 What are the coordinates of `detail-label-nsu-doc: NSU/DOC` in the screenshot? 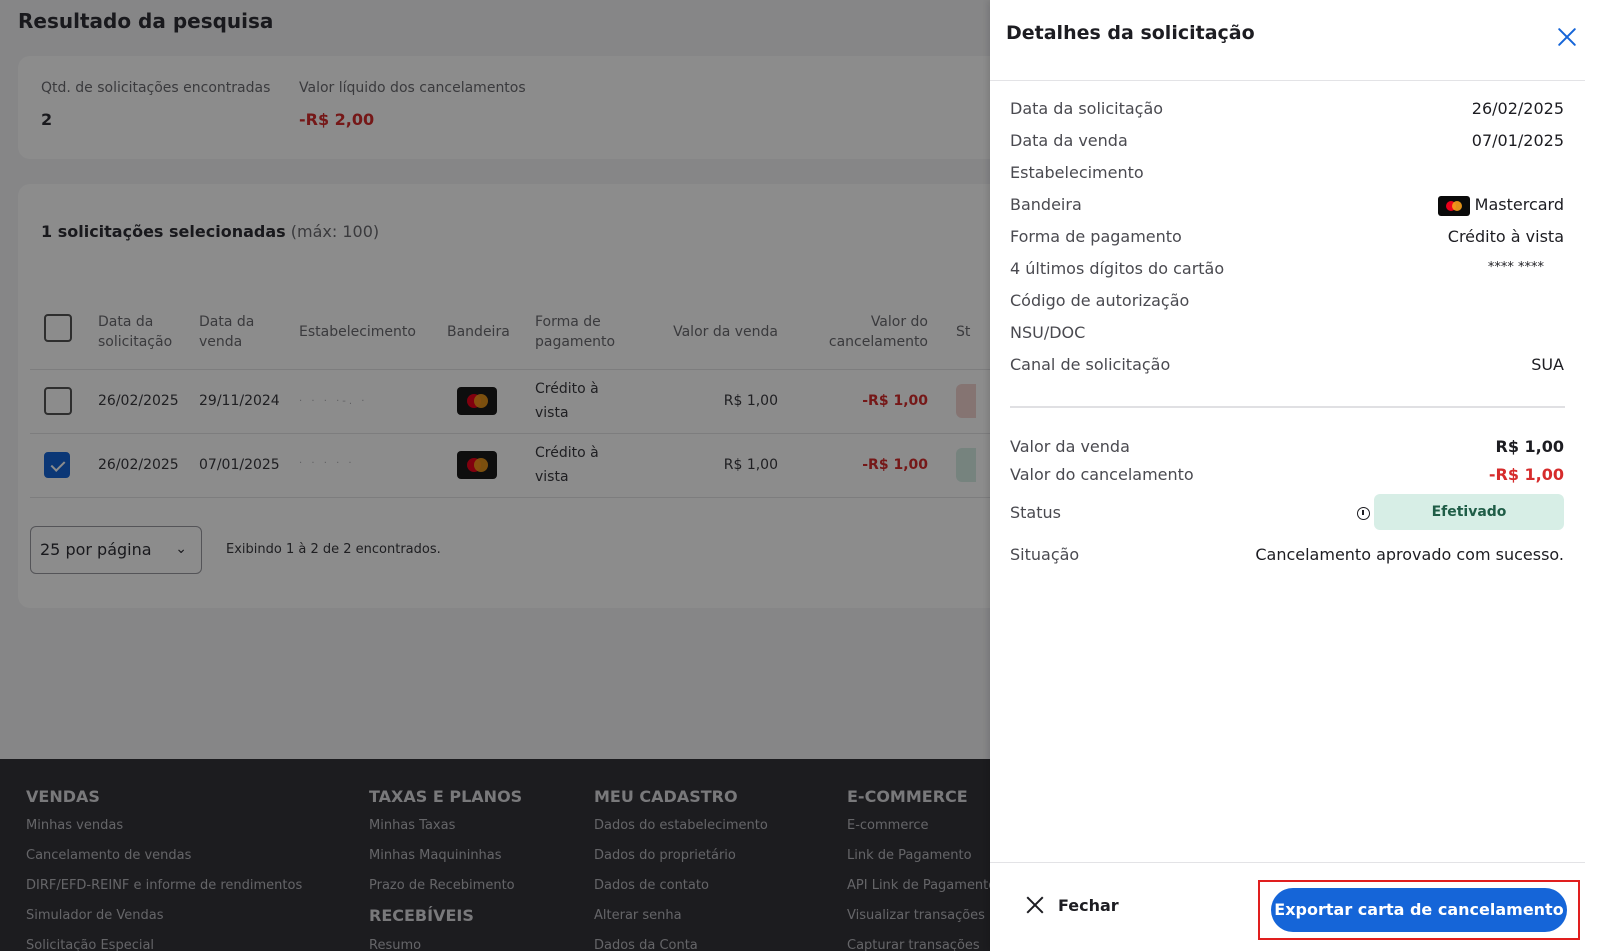 It's located at (1048, 332).